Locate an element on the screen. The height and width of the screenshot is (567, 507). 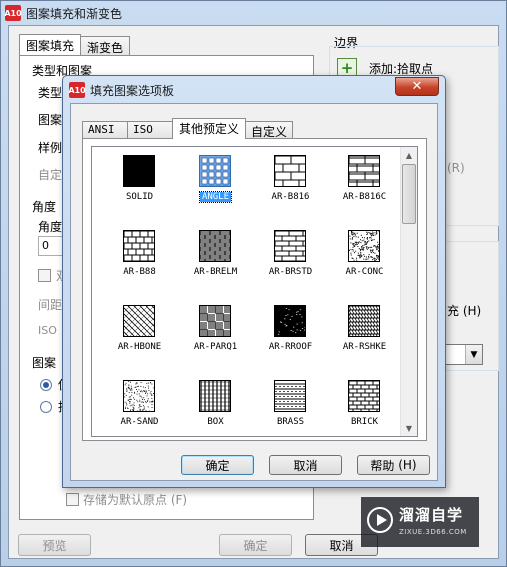
pattern-item: ANGLE is located at coordinates (215, 185).